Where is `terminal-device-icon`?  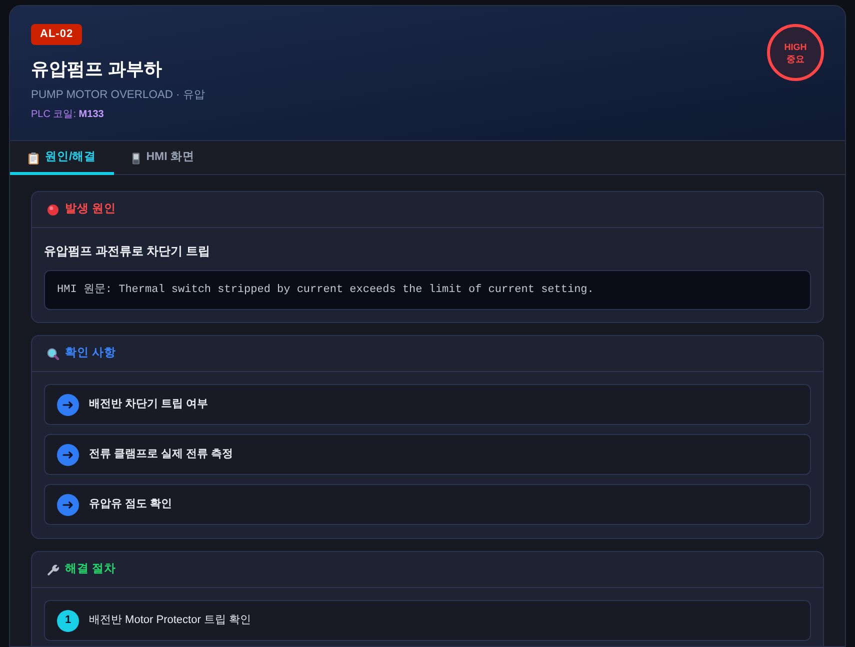
terminal-device-icon is located at coordinates (136, 158).